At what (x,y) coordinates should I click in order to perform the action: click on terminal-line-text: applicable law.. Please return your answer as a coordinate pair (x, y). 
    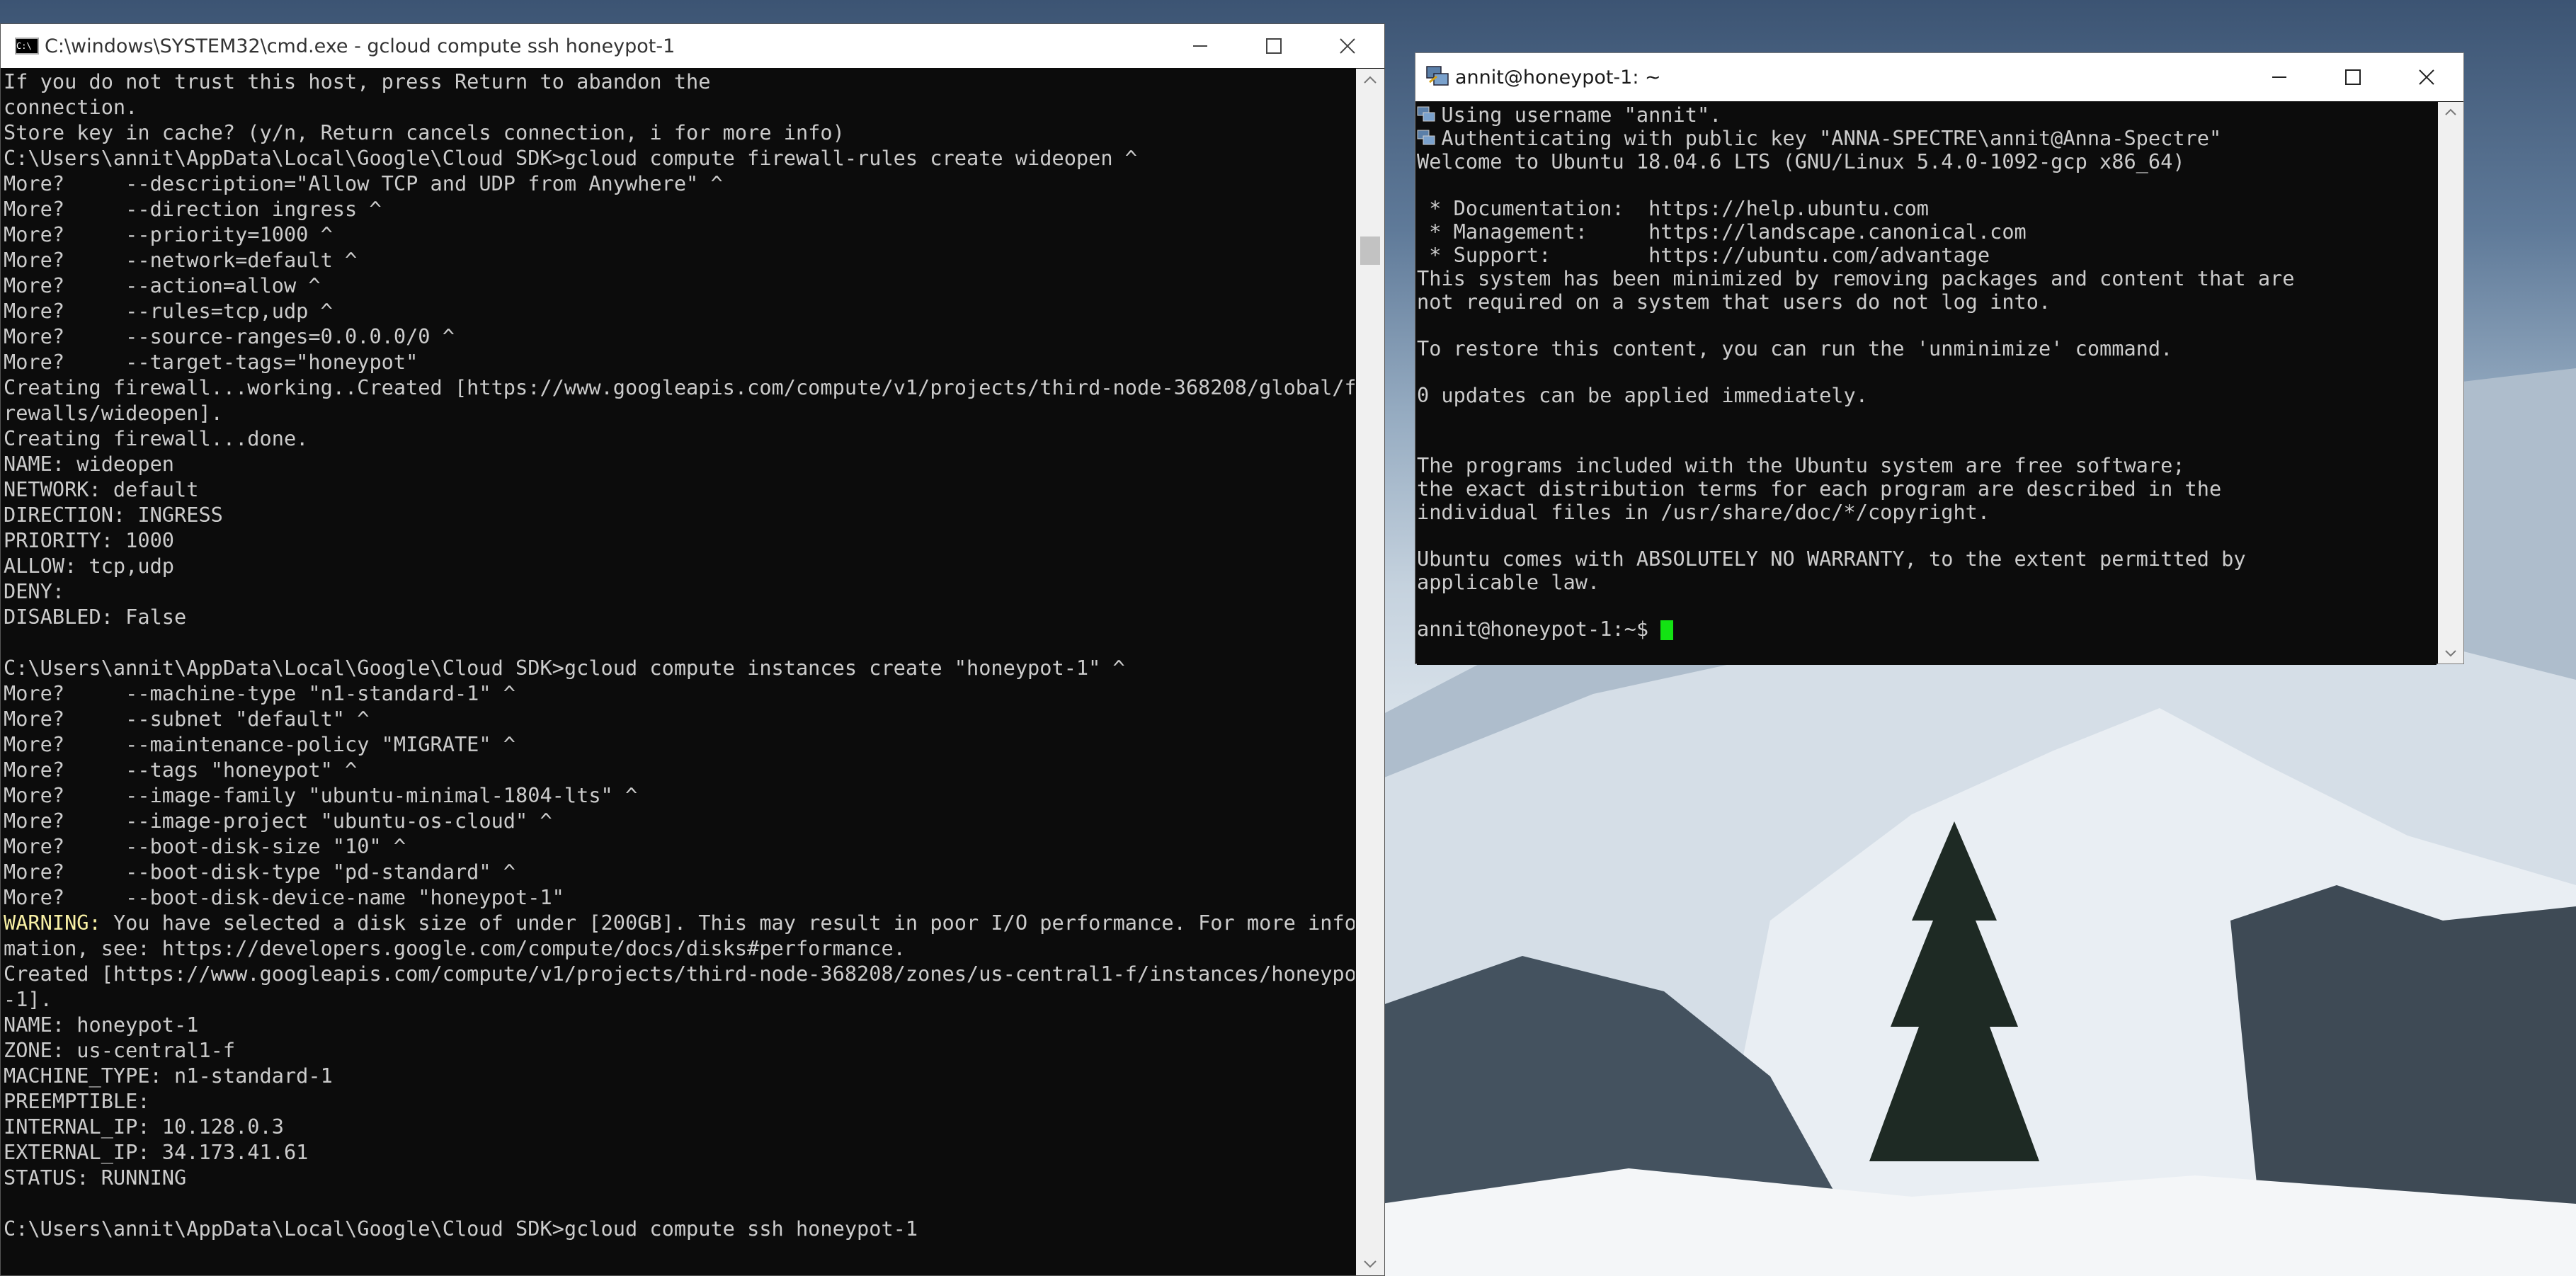
    Looking at the image, I should click on (1509, 582).